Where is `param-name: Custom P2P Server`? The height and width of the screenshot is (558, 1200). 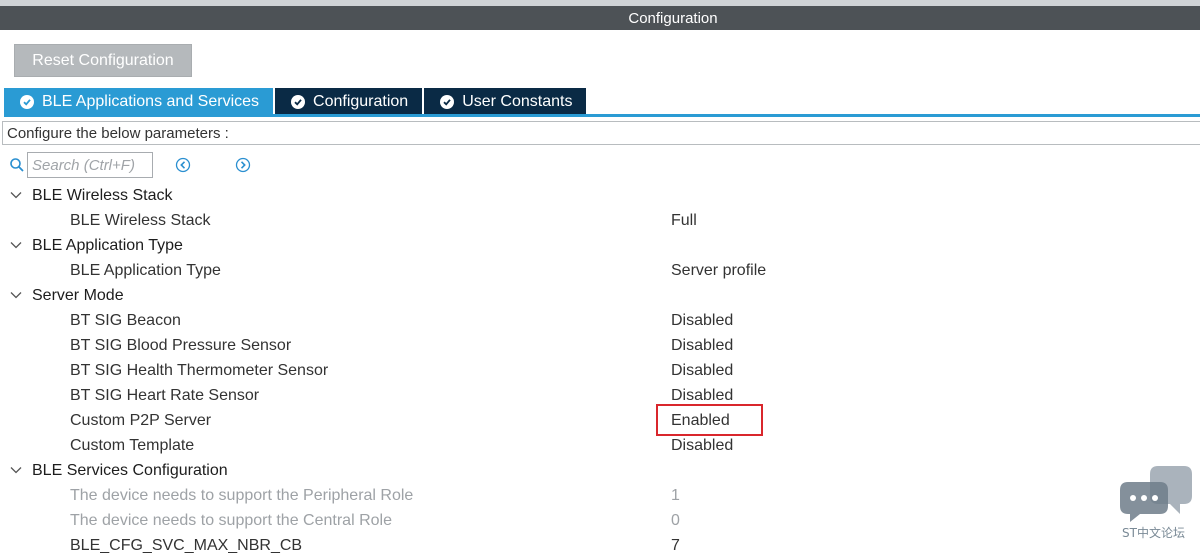 param-name: Custom P2P Server is located at coordinates (141, 420).